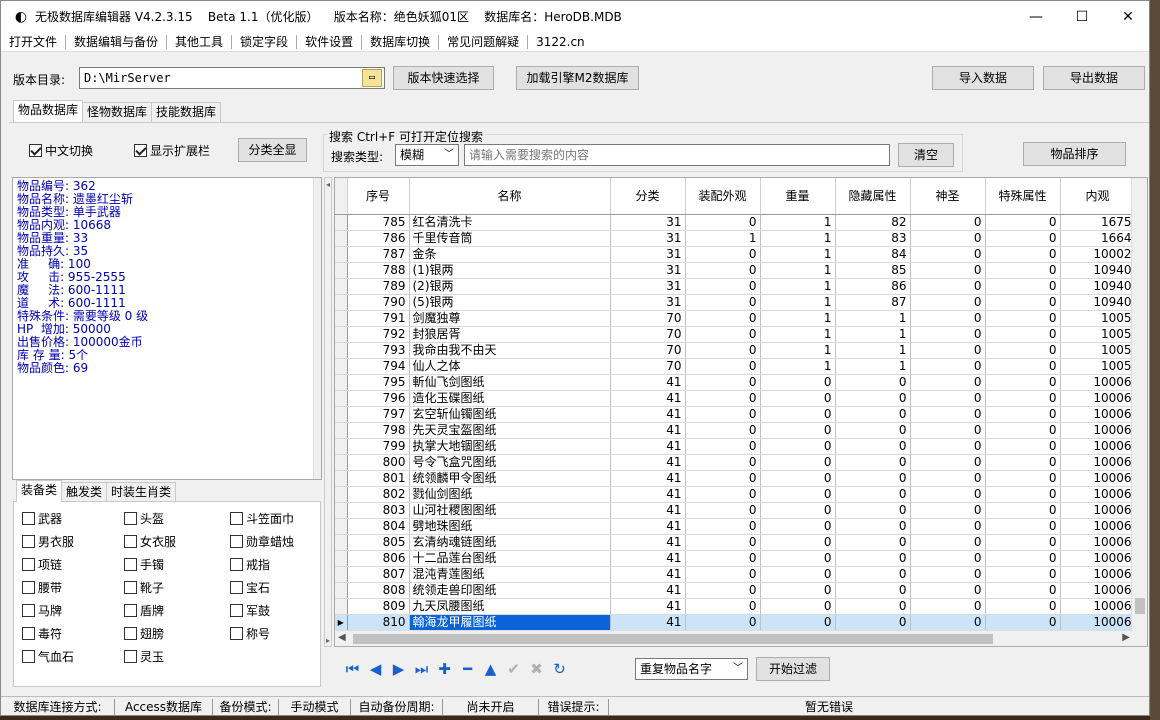  Describe the element at coordinates (798, 196) in the screenshot. I see `column-header: 重量` at that location.